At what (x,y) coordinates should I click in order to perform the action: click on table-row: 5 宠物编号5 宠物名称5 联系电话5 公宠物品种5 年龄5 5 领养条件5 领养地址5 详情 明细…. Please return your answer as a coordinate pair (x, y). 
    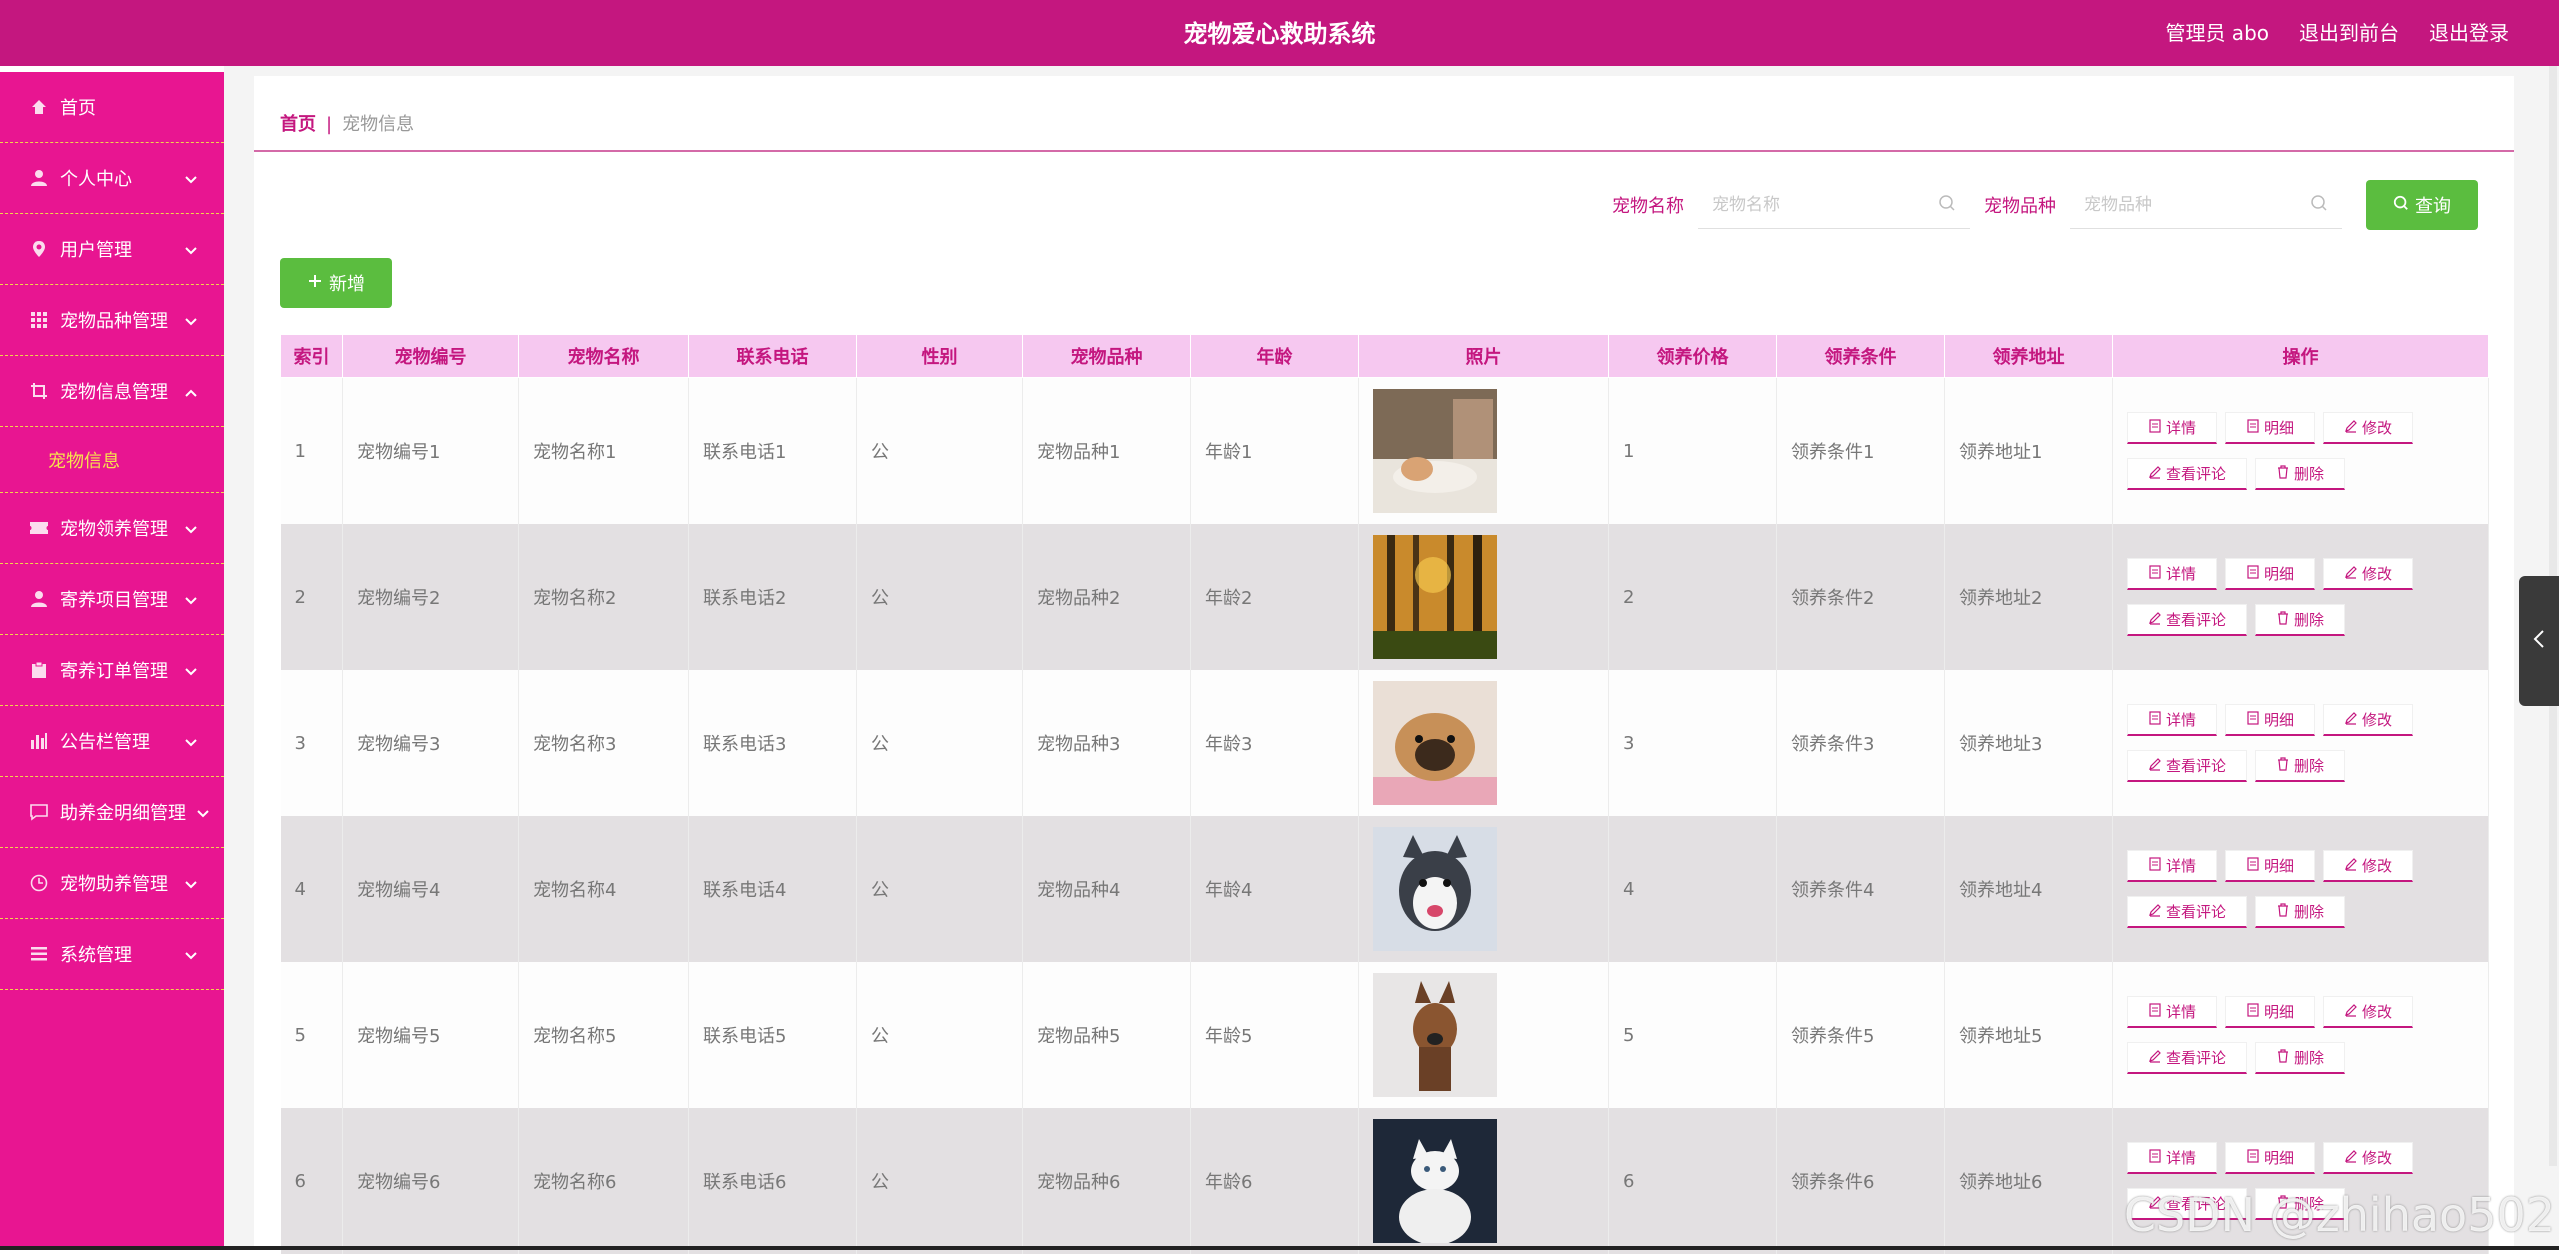
    Looking at the image, I should click on (1384, 1035).